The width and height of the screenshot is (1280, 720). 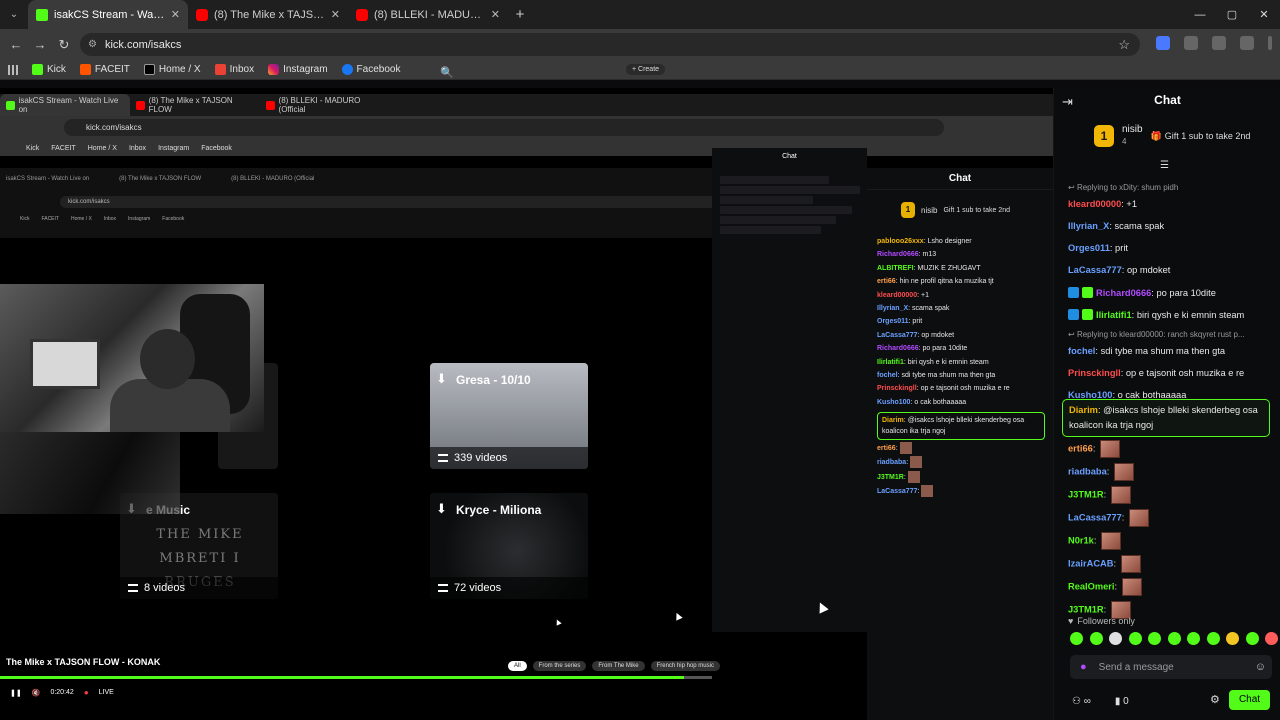 What do you see at coordinates (167, 359) in the screenshot?
I see `webcam-head` at bounding box center [167, 359].